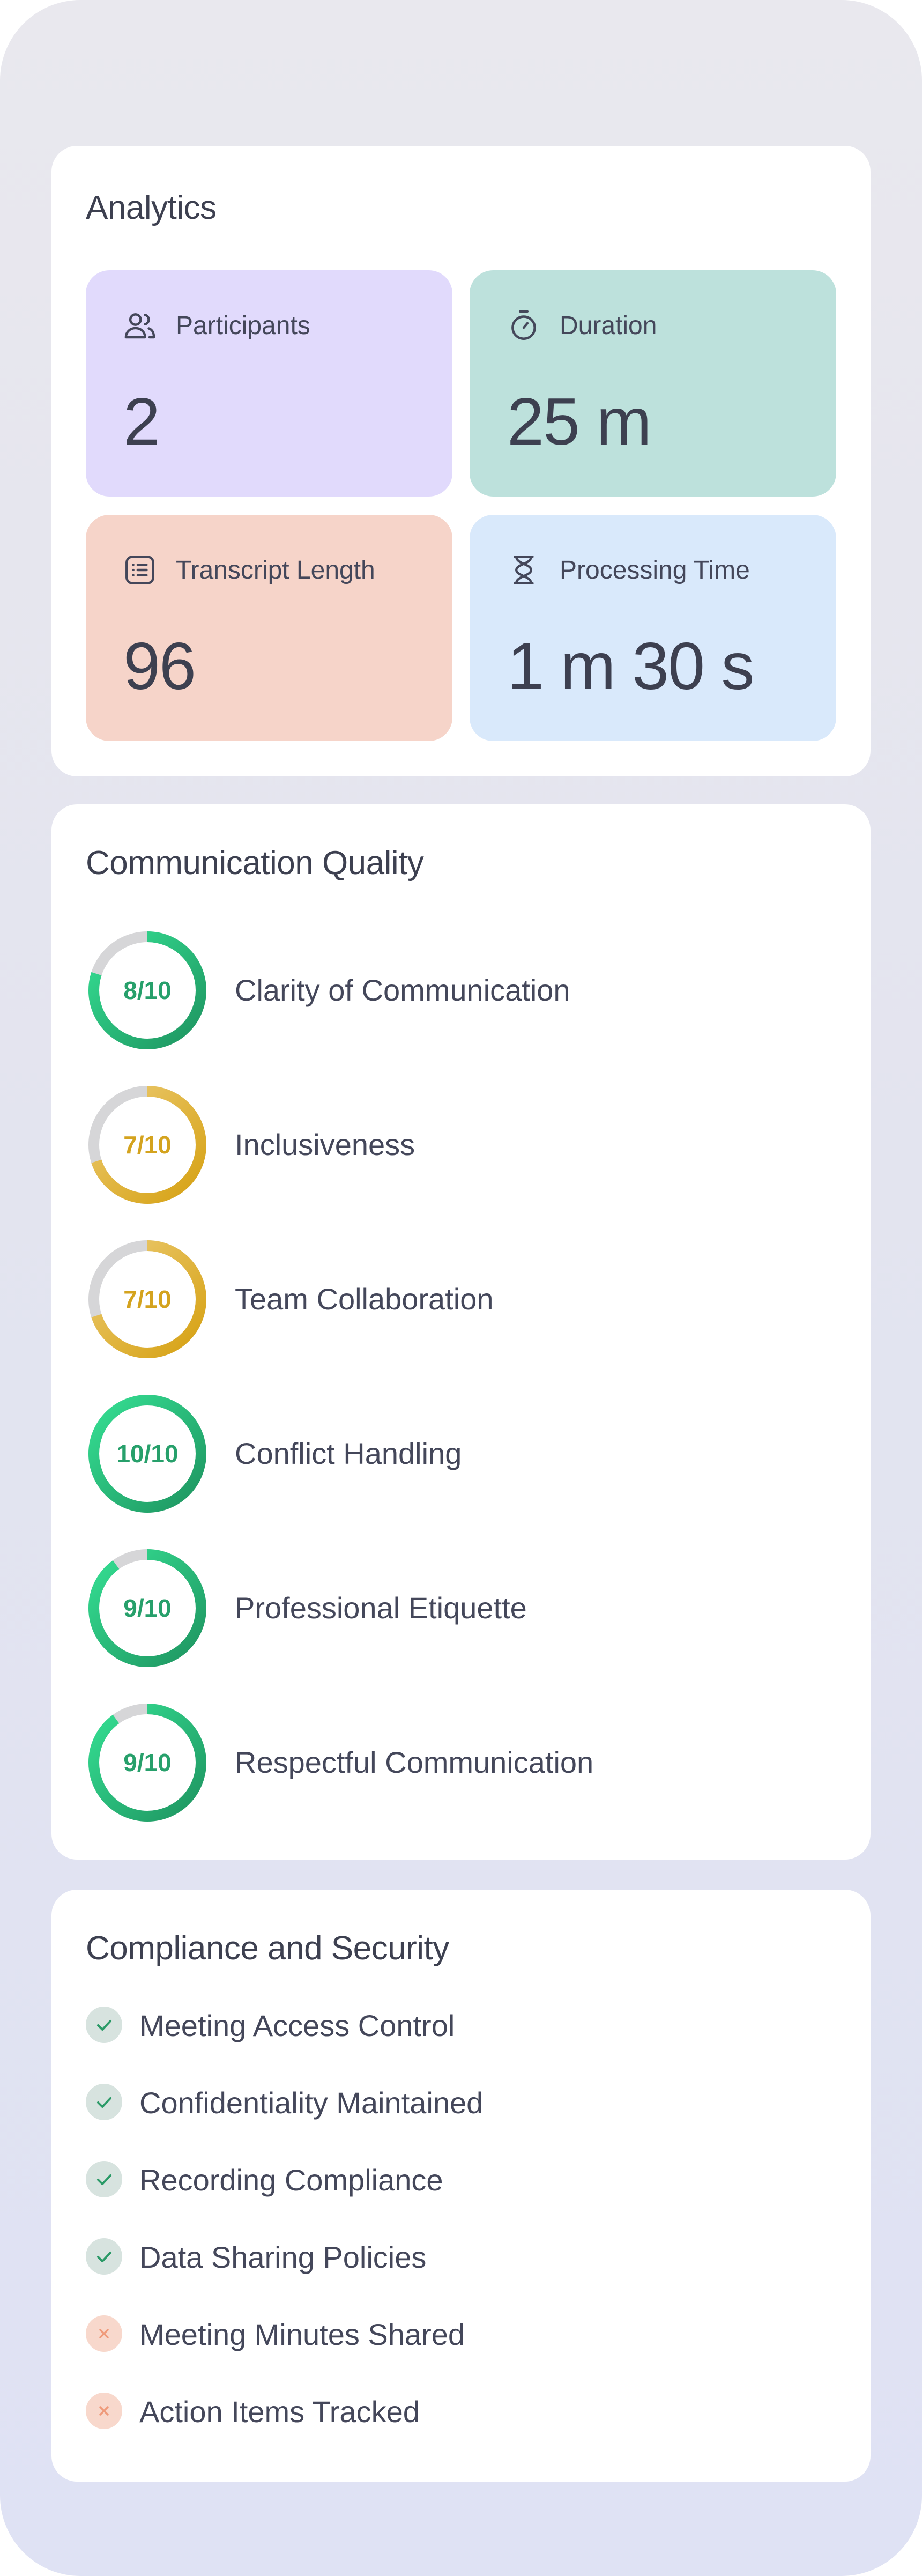 Image resolution: width=922 pixels, height=2576 pixels. Describe the element at coordinates (255, 863) in the screenshot. I see `communication-quality-title: Communication Quality` at that location.